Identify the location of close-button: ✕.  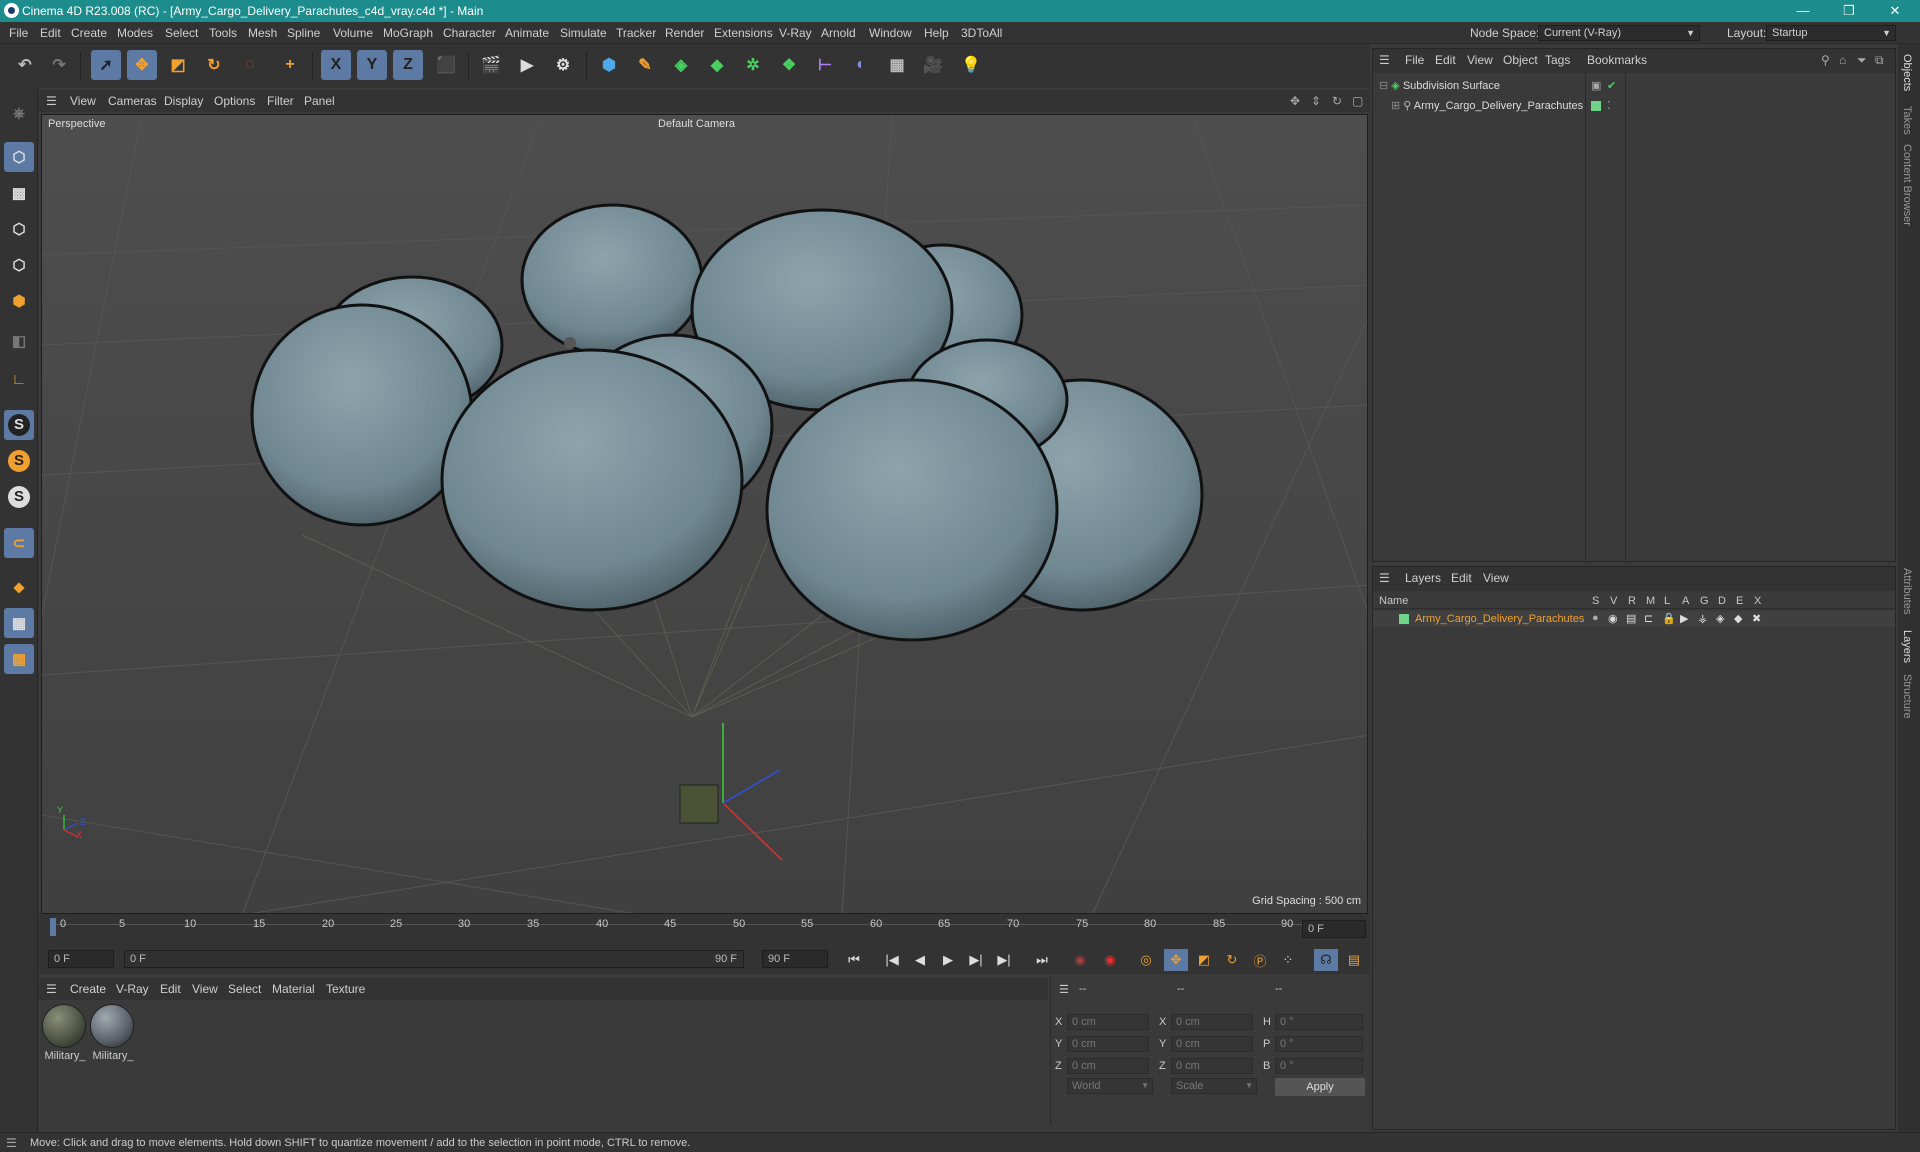
(1895, 11).